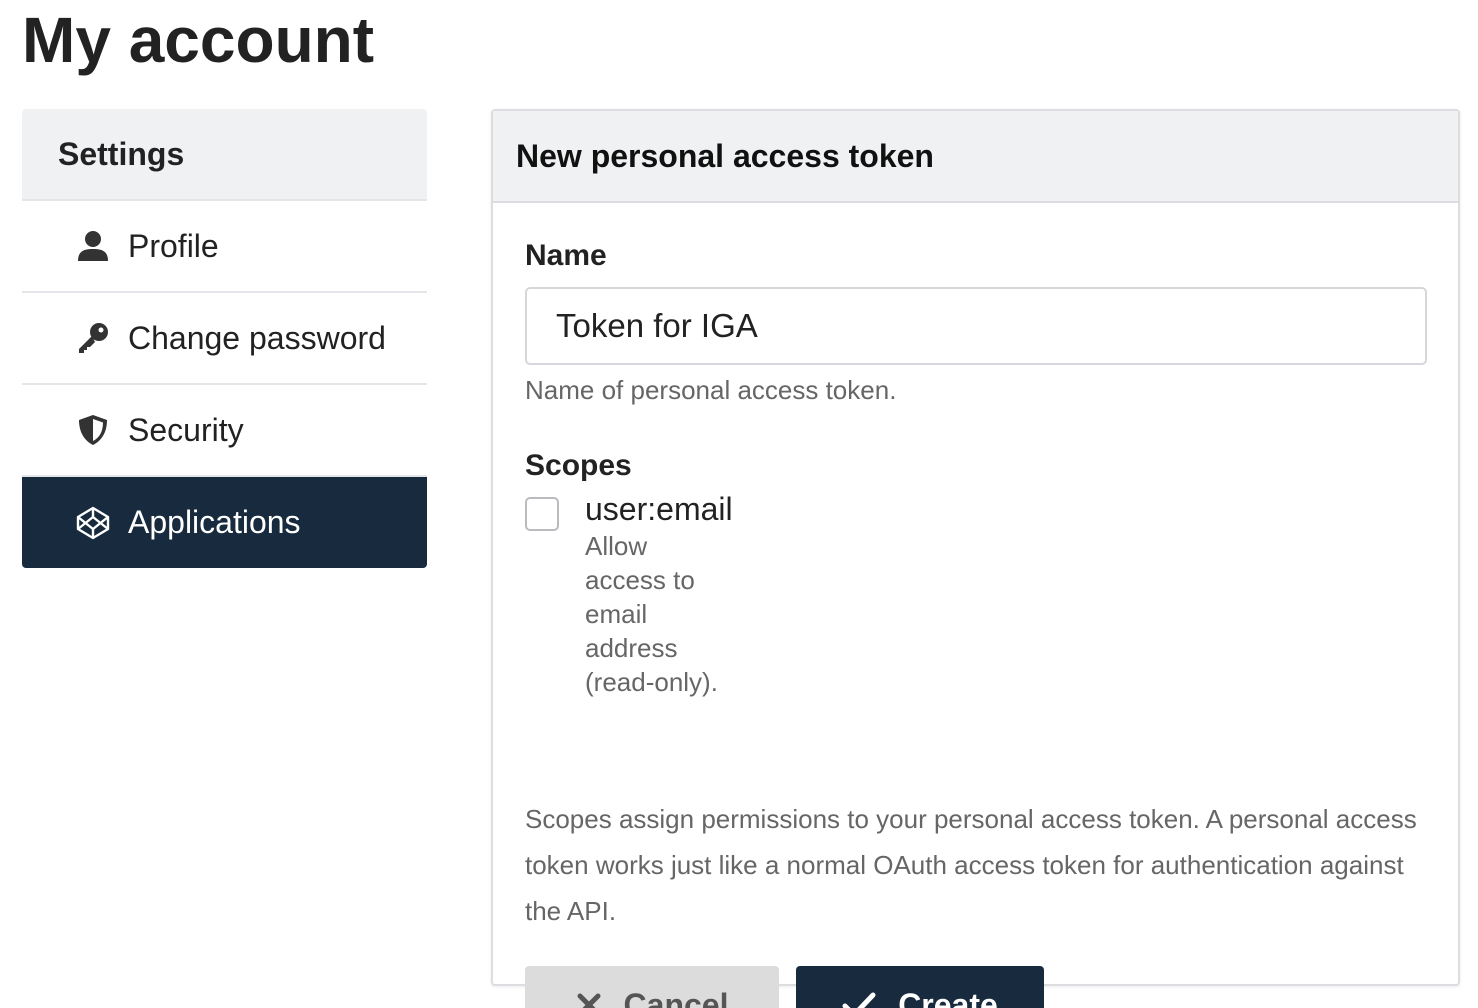 The width and height of the screenshot is (1478, 1008). What do you see at coordinates (93, 246) in the screenshot?
I see `user-icon` at bounding box center [93, 246].